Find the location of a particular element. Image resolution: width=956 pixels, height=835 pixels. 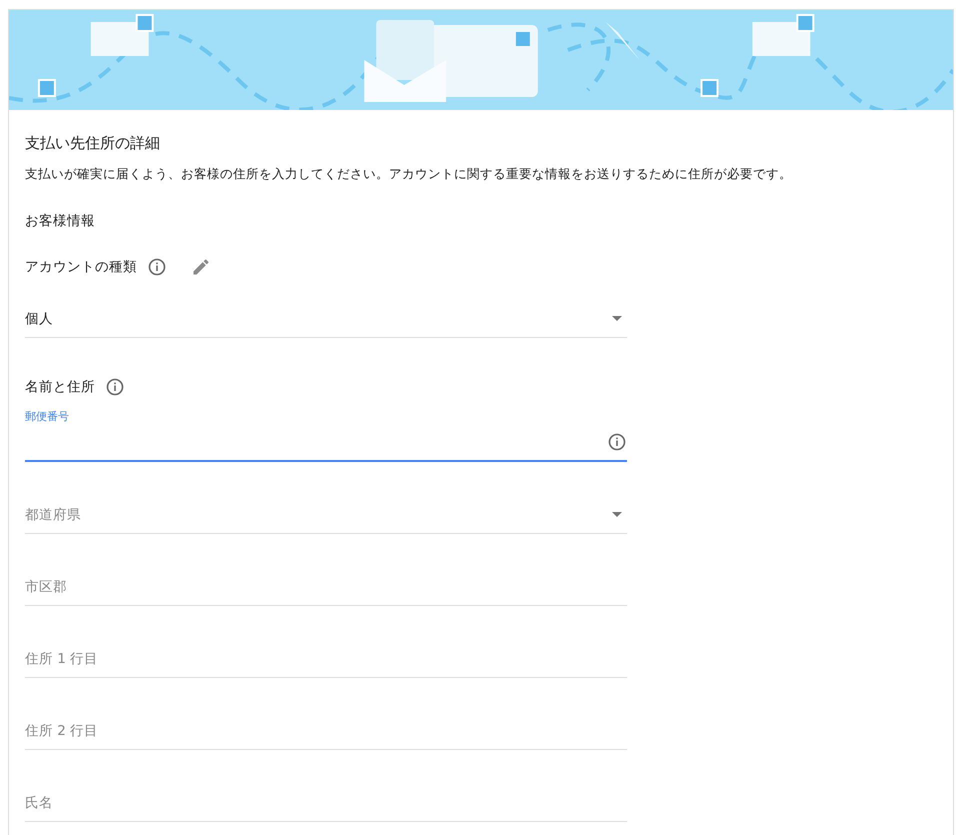

dropdown-field: 個人 is located at coordinates (326, 319).